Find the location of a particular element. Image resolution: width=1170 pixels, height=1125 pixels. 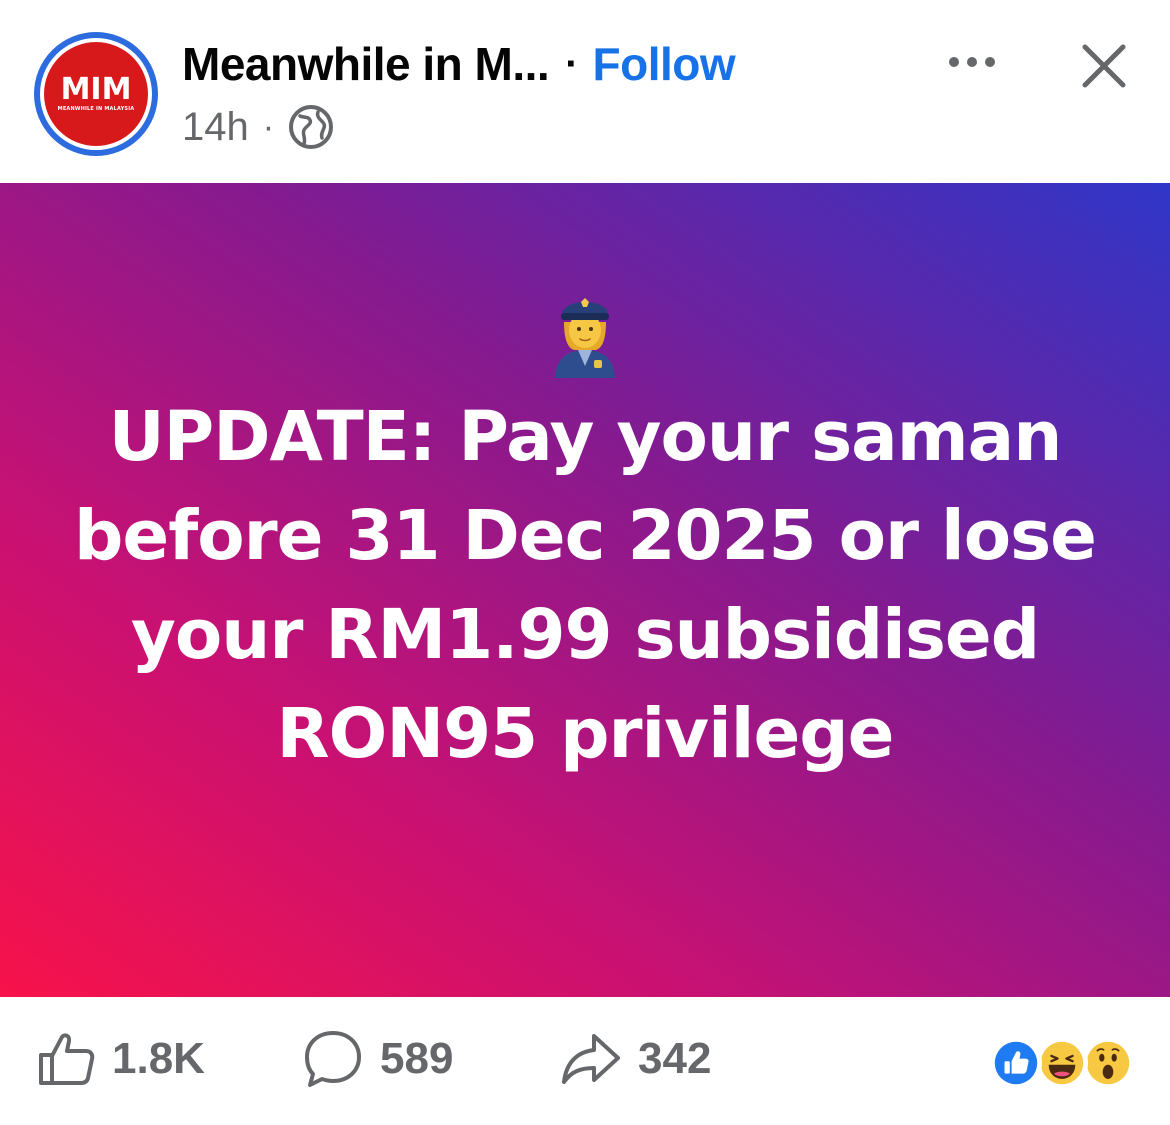

comment-button: 589 is located at coordinates (377, 1059).